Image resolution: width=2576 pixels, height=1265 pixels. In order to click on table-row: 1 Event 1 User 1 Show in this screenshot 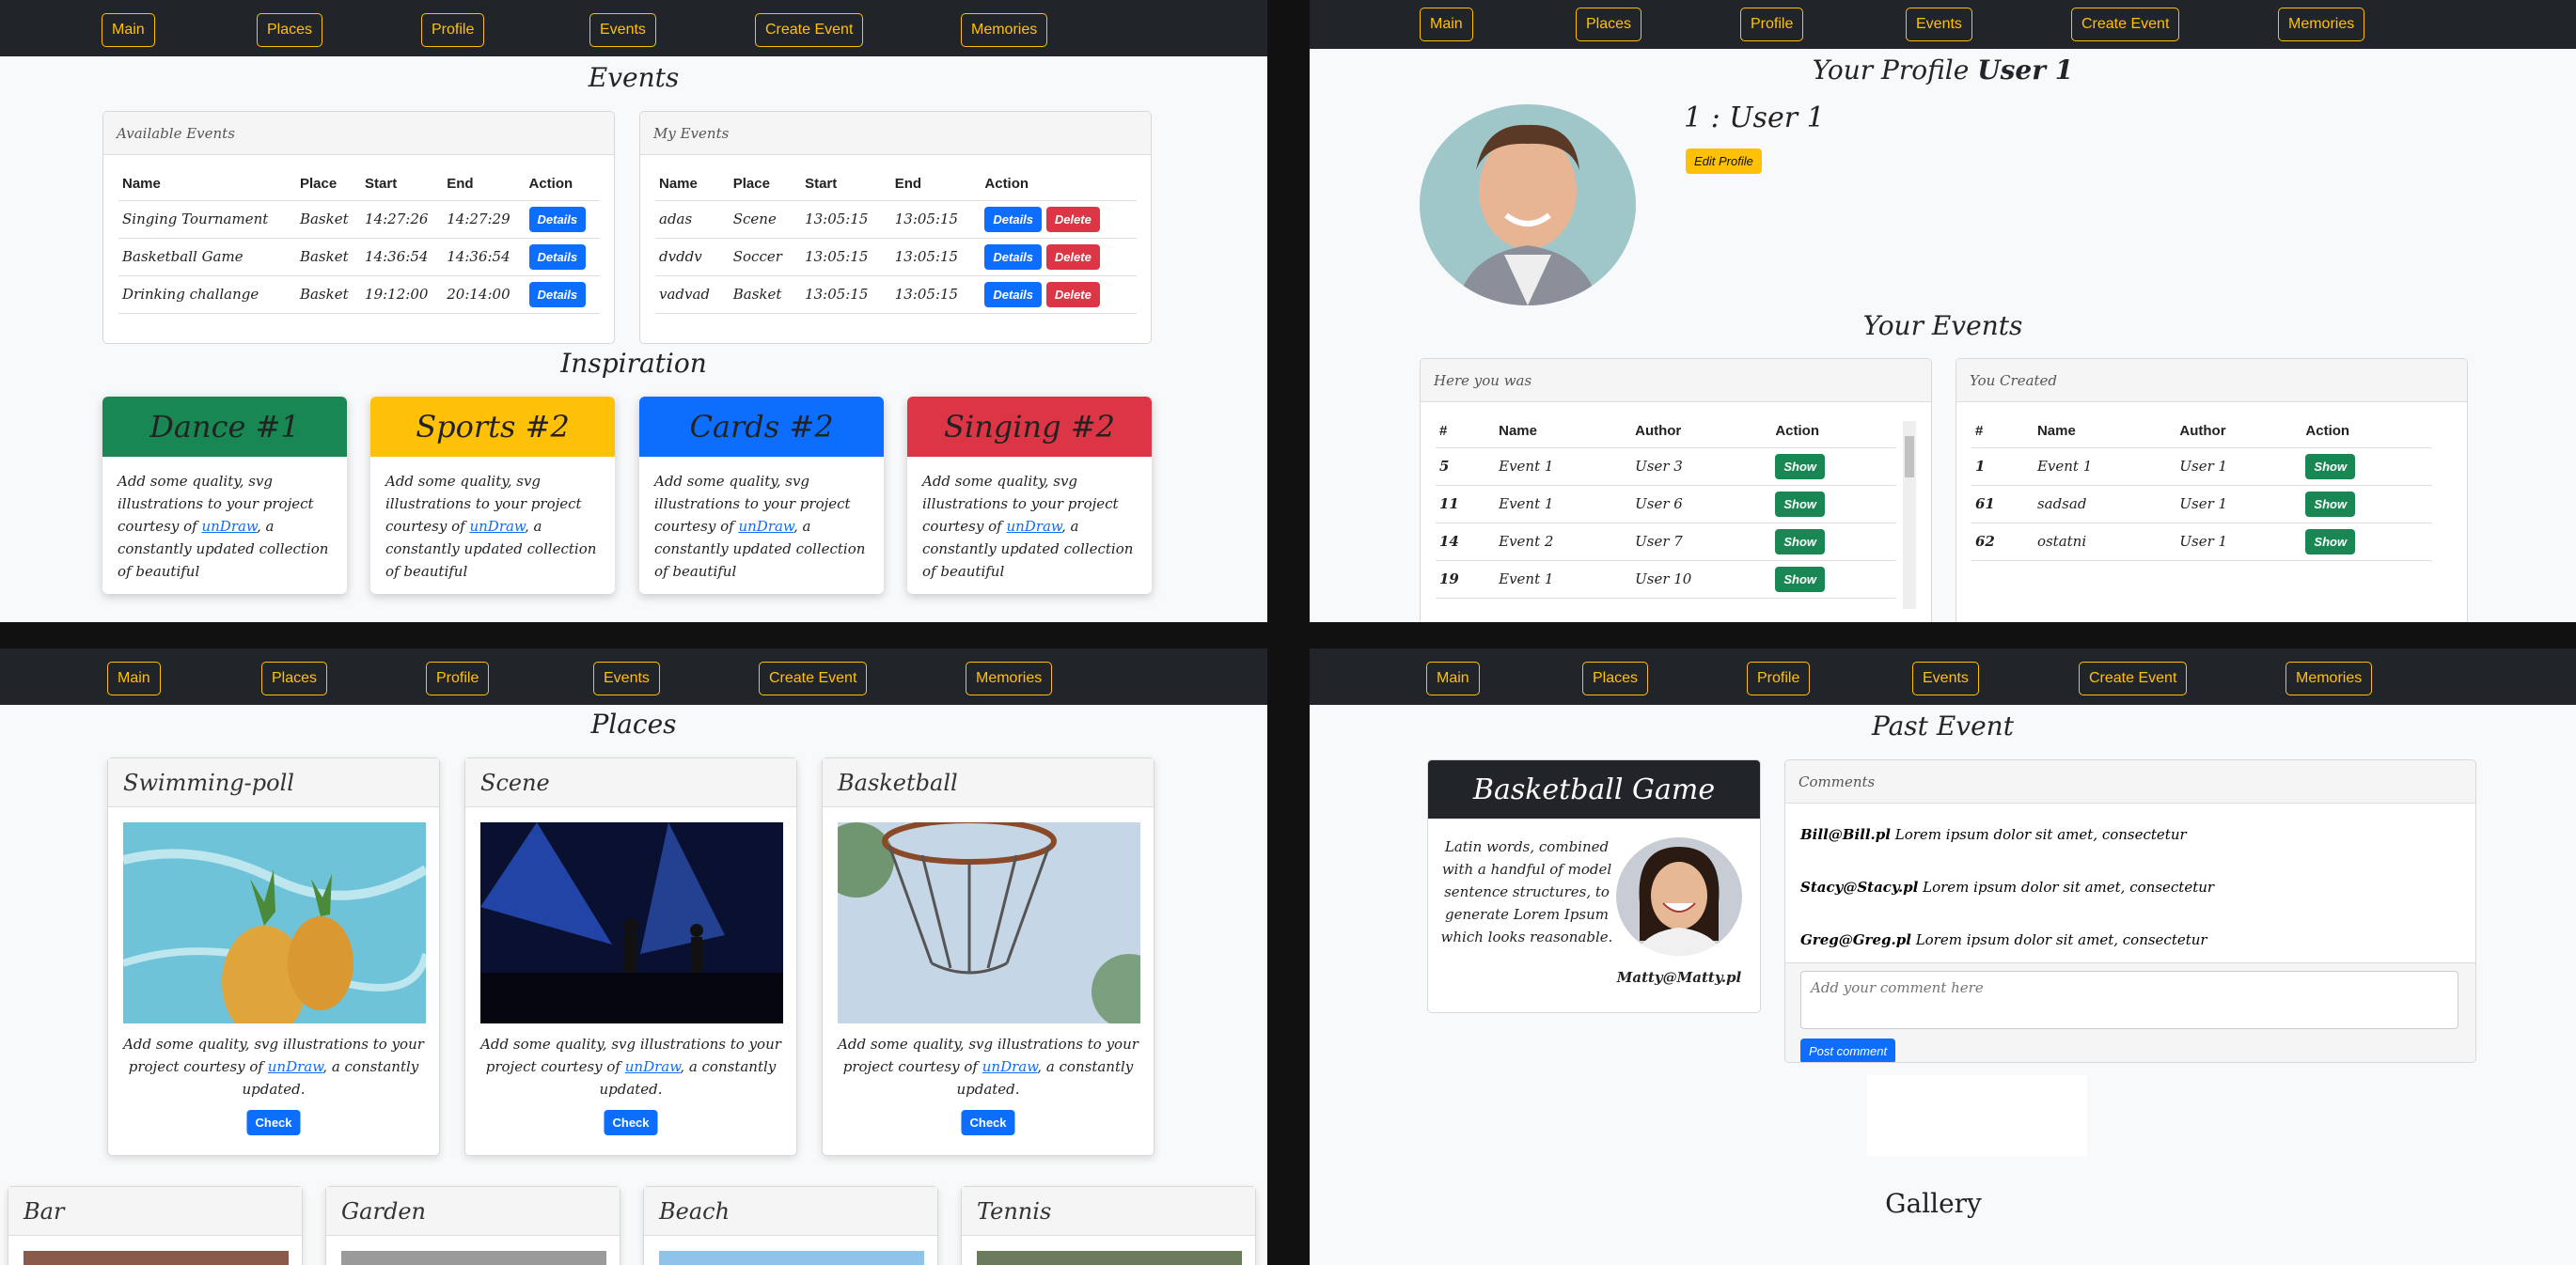, I will do `click(2202, 467)`.